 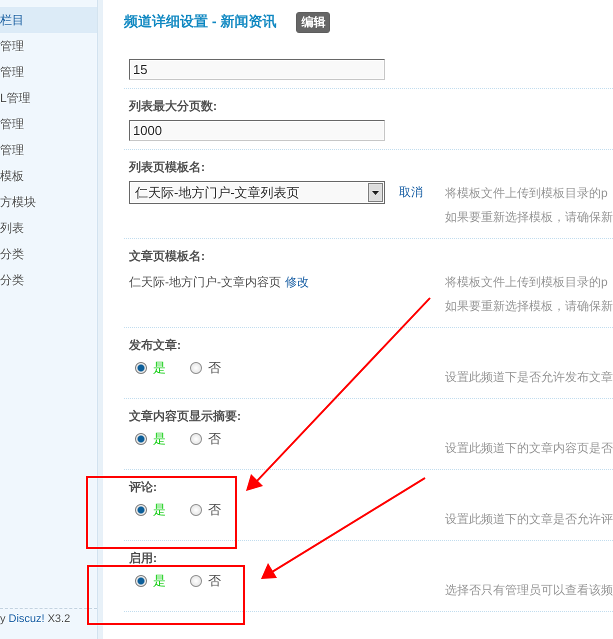 I want to click on field-label: 启用:, so click(x=143, y=558).